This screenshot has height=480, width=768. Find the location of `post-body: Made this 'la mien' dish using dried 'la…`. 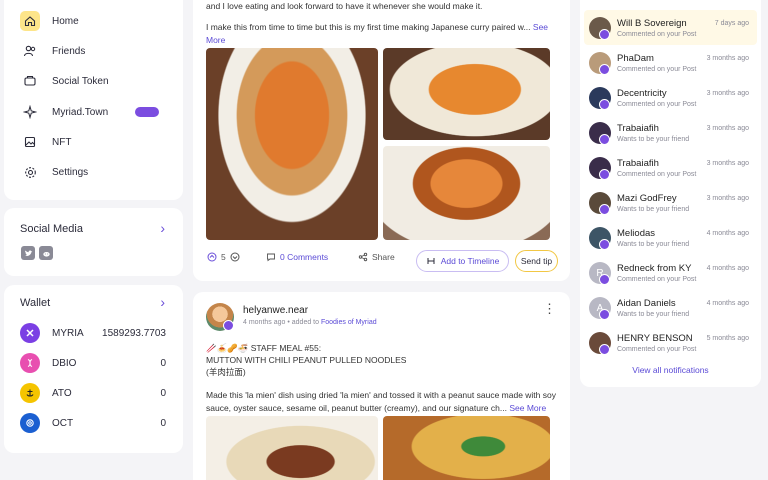

post-body: Made this 'la mien' dish using dried 'la… is located at coordinates (381, 401).